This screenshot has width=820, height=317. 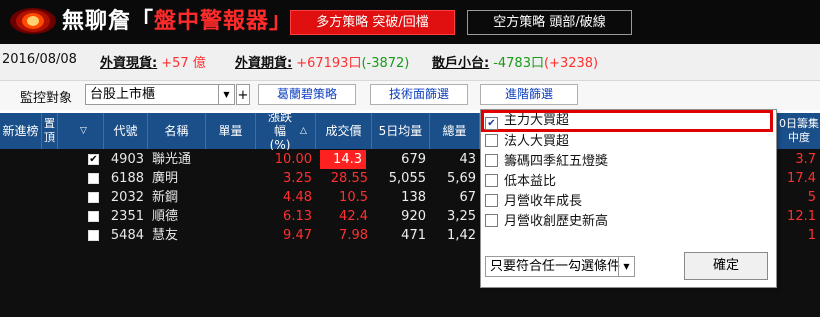 I want to click on alarm-light-icon, so click(x=33, y=21).